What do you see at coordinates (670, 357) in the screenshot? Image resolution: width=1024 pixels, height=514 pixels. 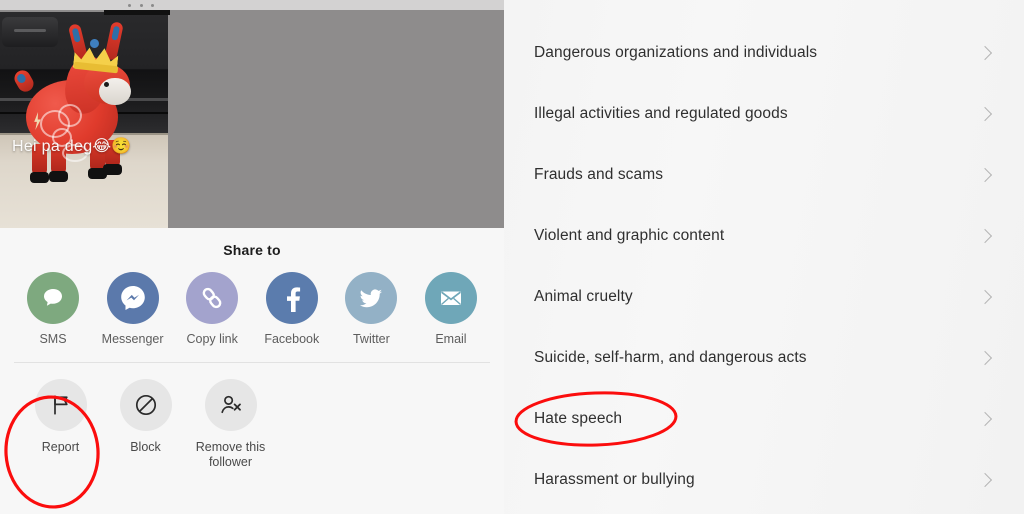 I see `reason-label: Suicide, self-harm, and dangerous acts` at bounding box center [670, 357].